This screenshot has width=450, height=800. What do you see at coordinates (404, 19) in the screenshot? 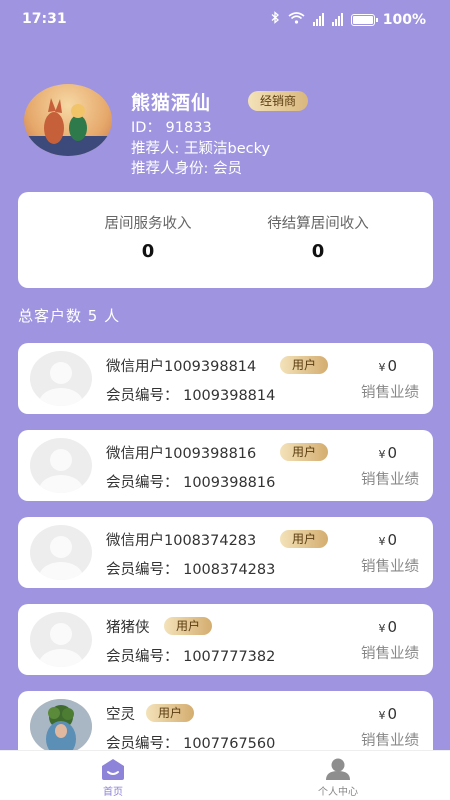
I see `battery-percent: 100%` at bounding box center [404, 19].